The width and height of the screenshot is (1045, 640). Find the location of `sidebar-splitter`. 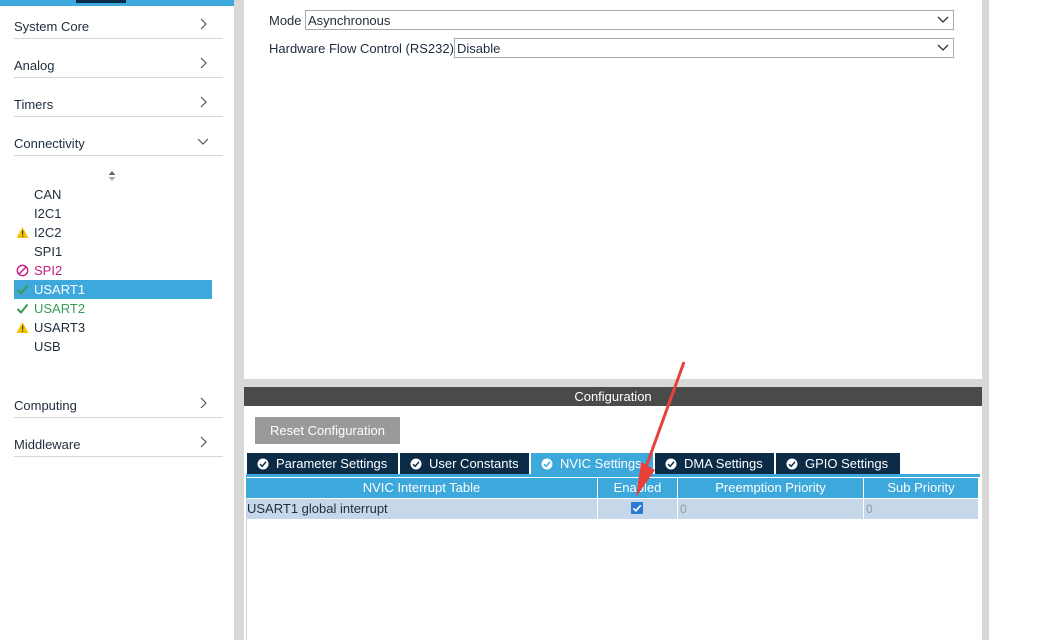

sidebar-splitter is located at coordinates (239, 320).